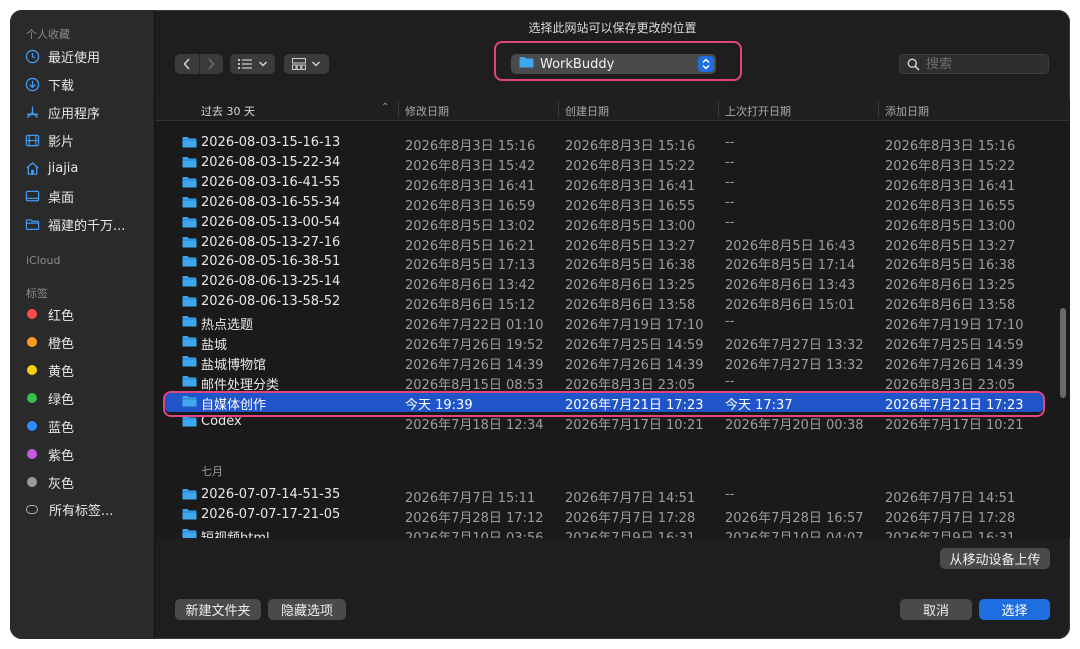 Image resolution: width=1080 pixels, height=649 pixels. Describe the element at coordinates (470, 286) in the screenshot. I see `file-date: 2026年8月6日 13:42` at that location.